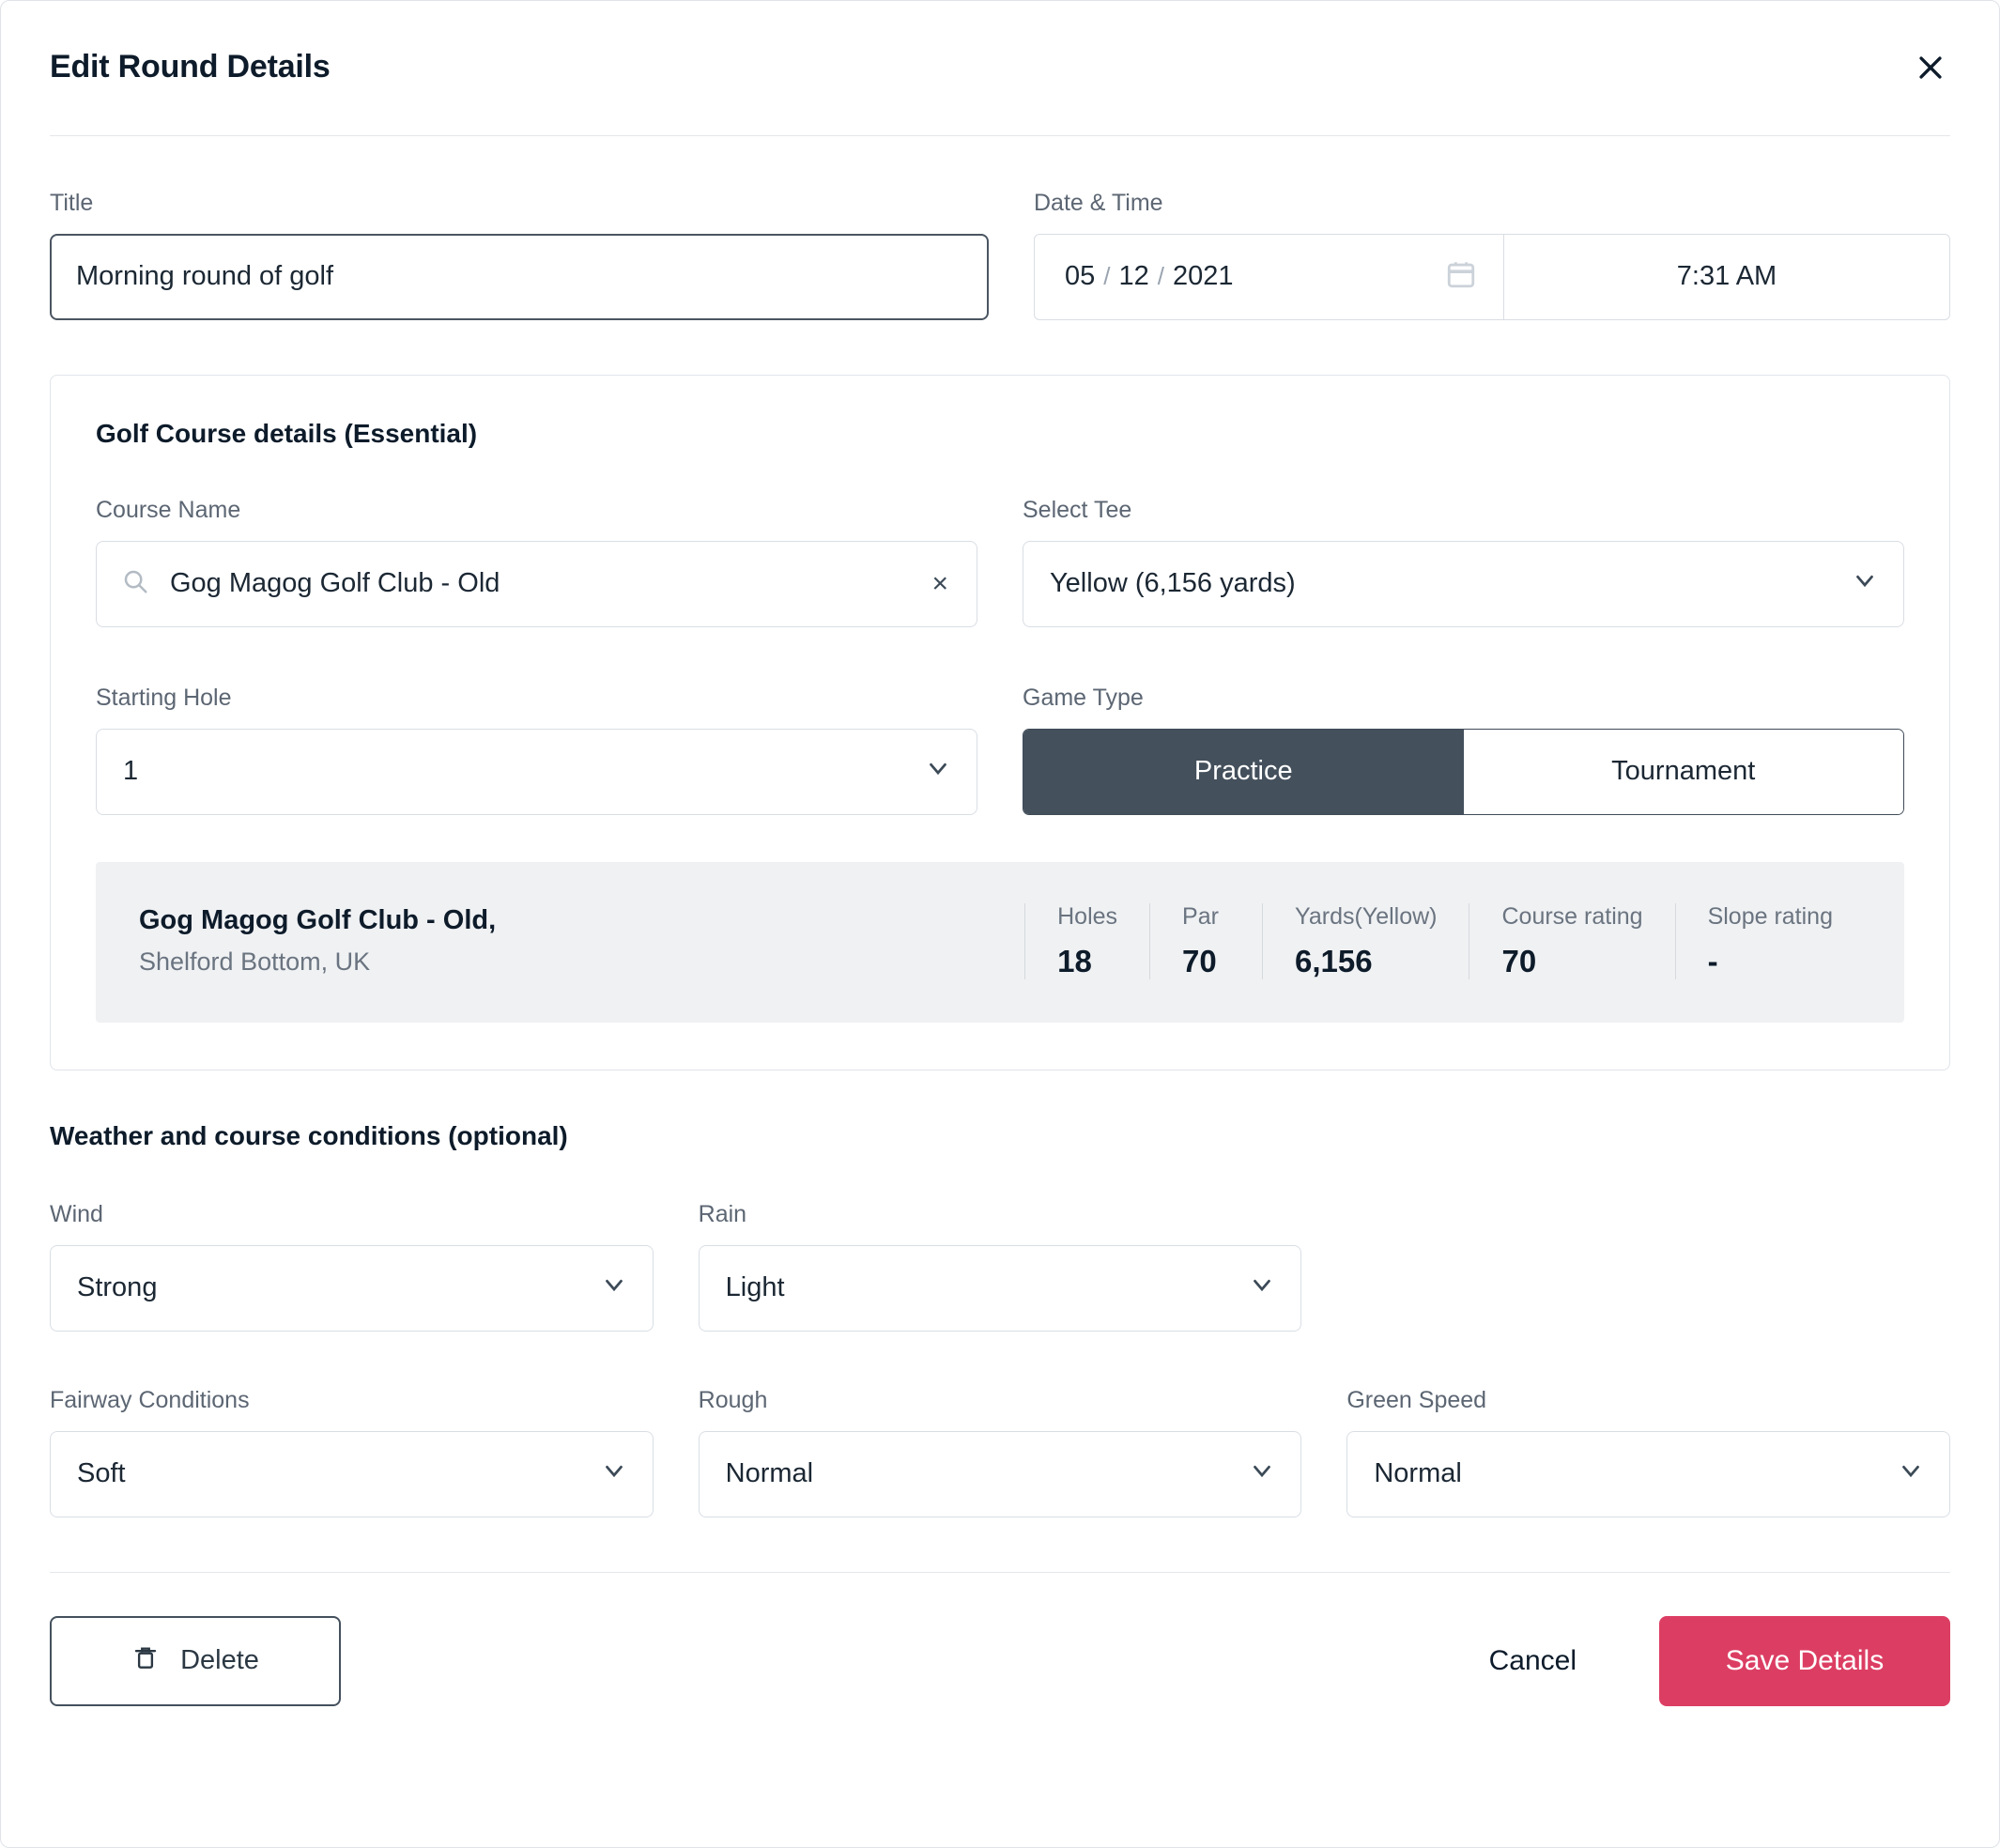 This screenshot has width=2000, height=1848. I want to click on fairway-conditions-value: Soft, so click(101, 1473).